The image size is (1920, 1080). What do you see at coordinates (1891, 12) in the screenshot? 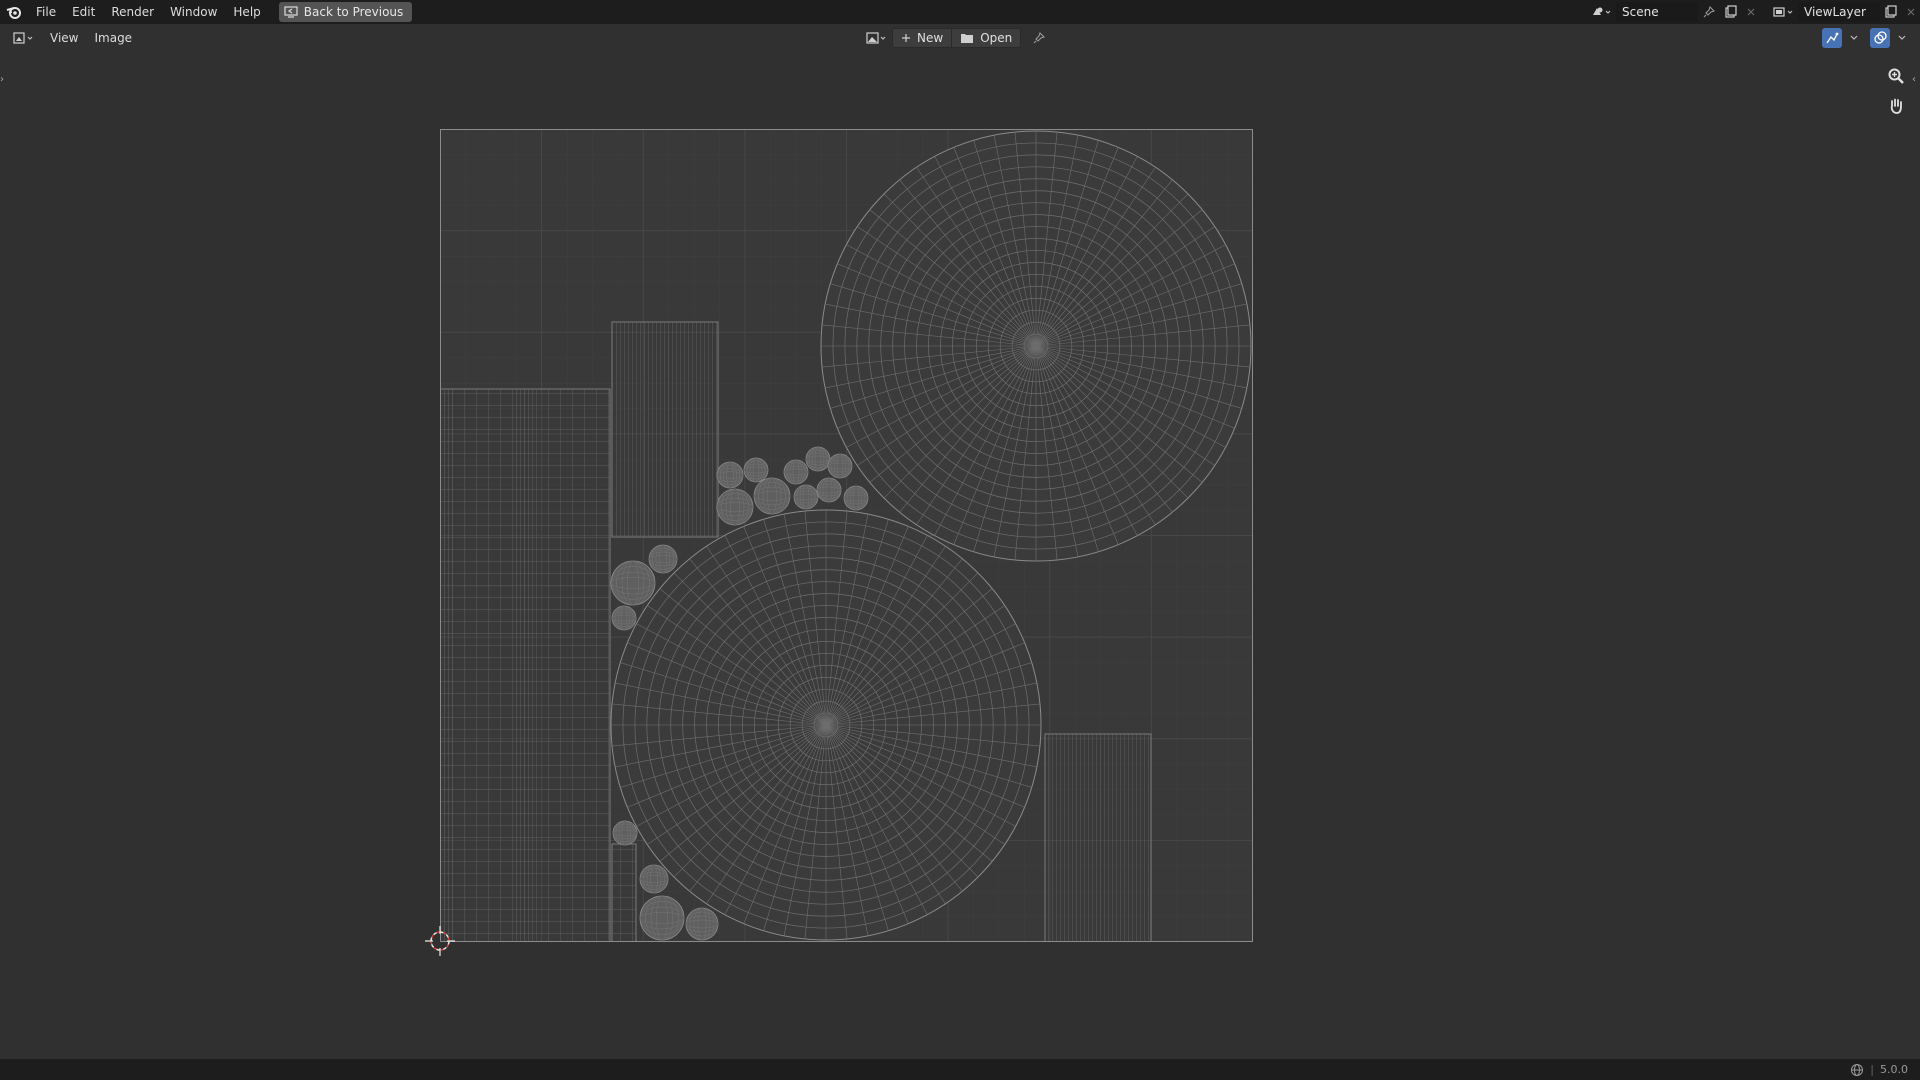
I see `new-viewlayer-icon` at bounding box center [1891, 12].